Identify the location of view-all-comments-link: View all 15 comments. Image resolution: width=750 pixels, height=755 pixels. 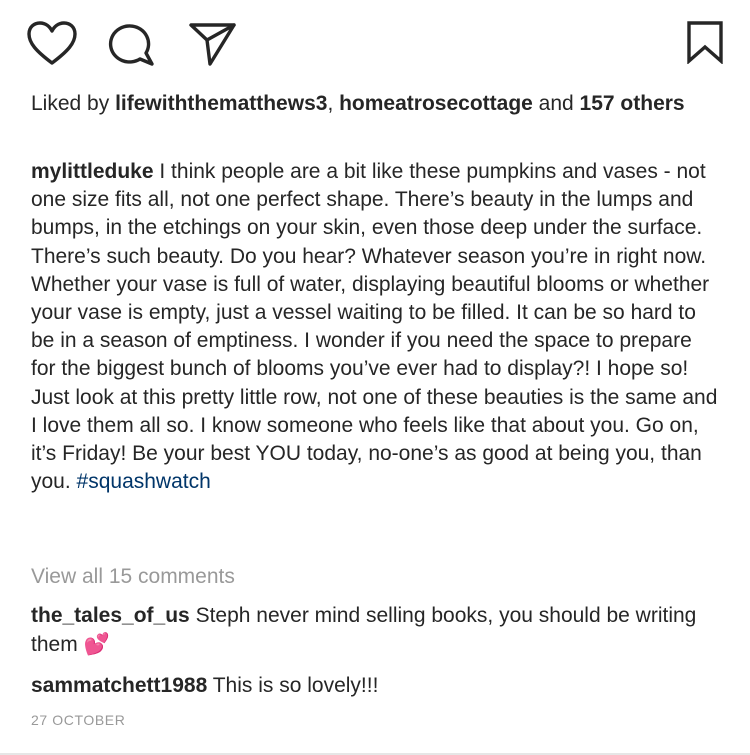
(133, 577).